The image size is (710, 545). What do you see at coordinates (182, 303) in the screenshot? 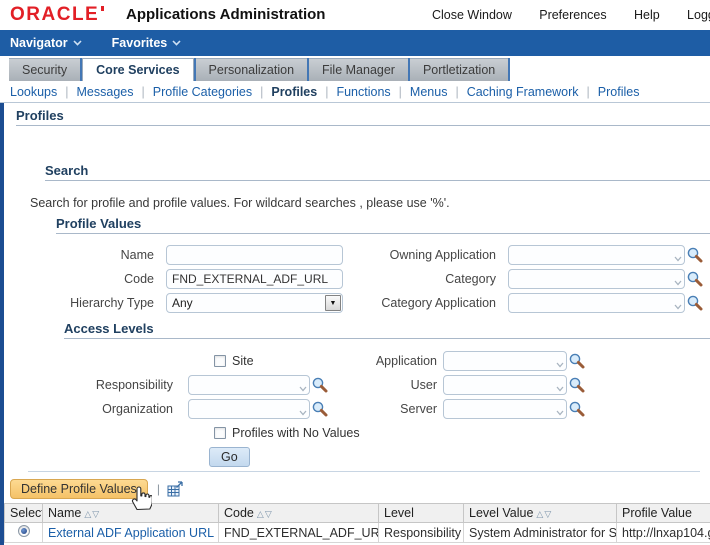
I see `hierarchy-type-value: Any` at bounding box center [182, 303].